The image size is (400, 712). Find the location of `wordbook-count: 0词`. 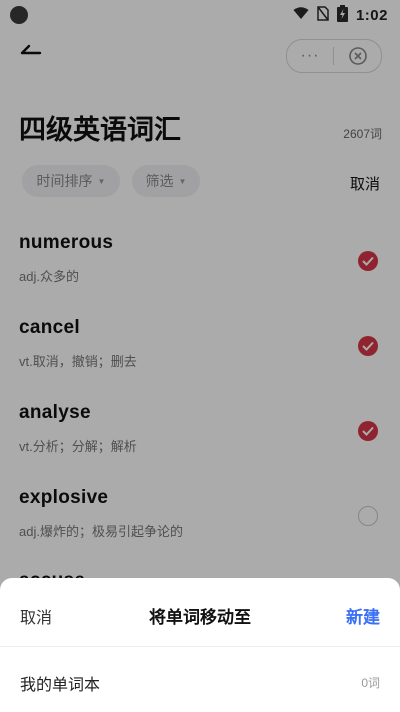

wordbook-count: 0词 is located at coordinates (370, 683).